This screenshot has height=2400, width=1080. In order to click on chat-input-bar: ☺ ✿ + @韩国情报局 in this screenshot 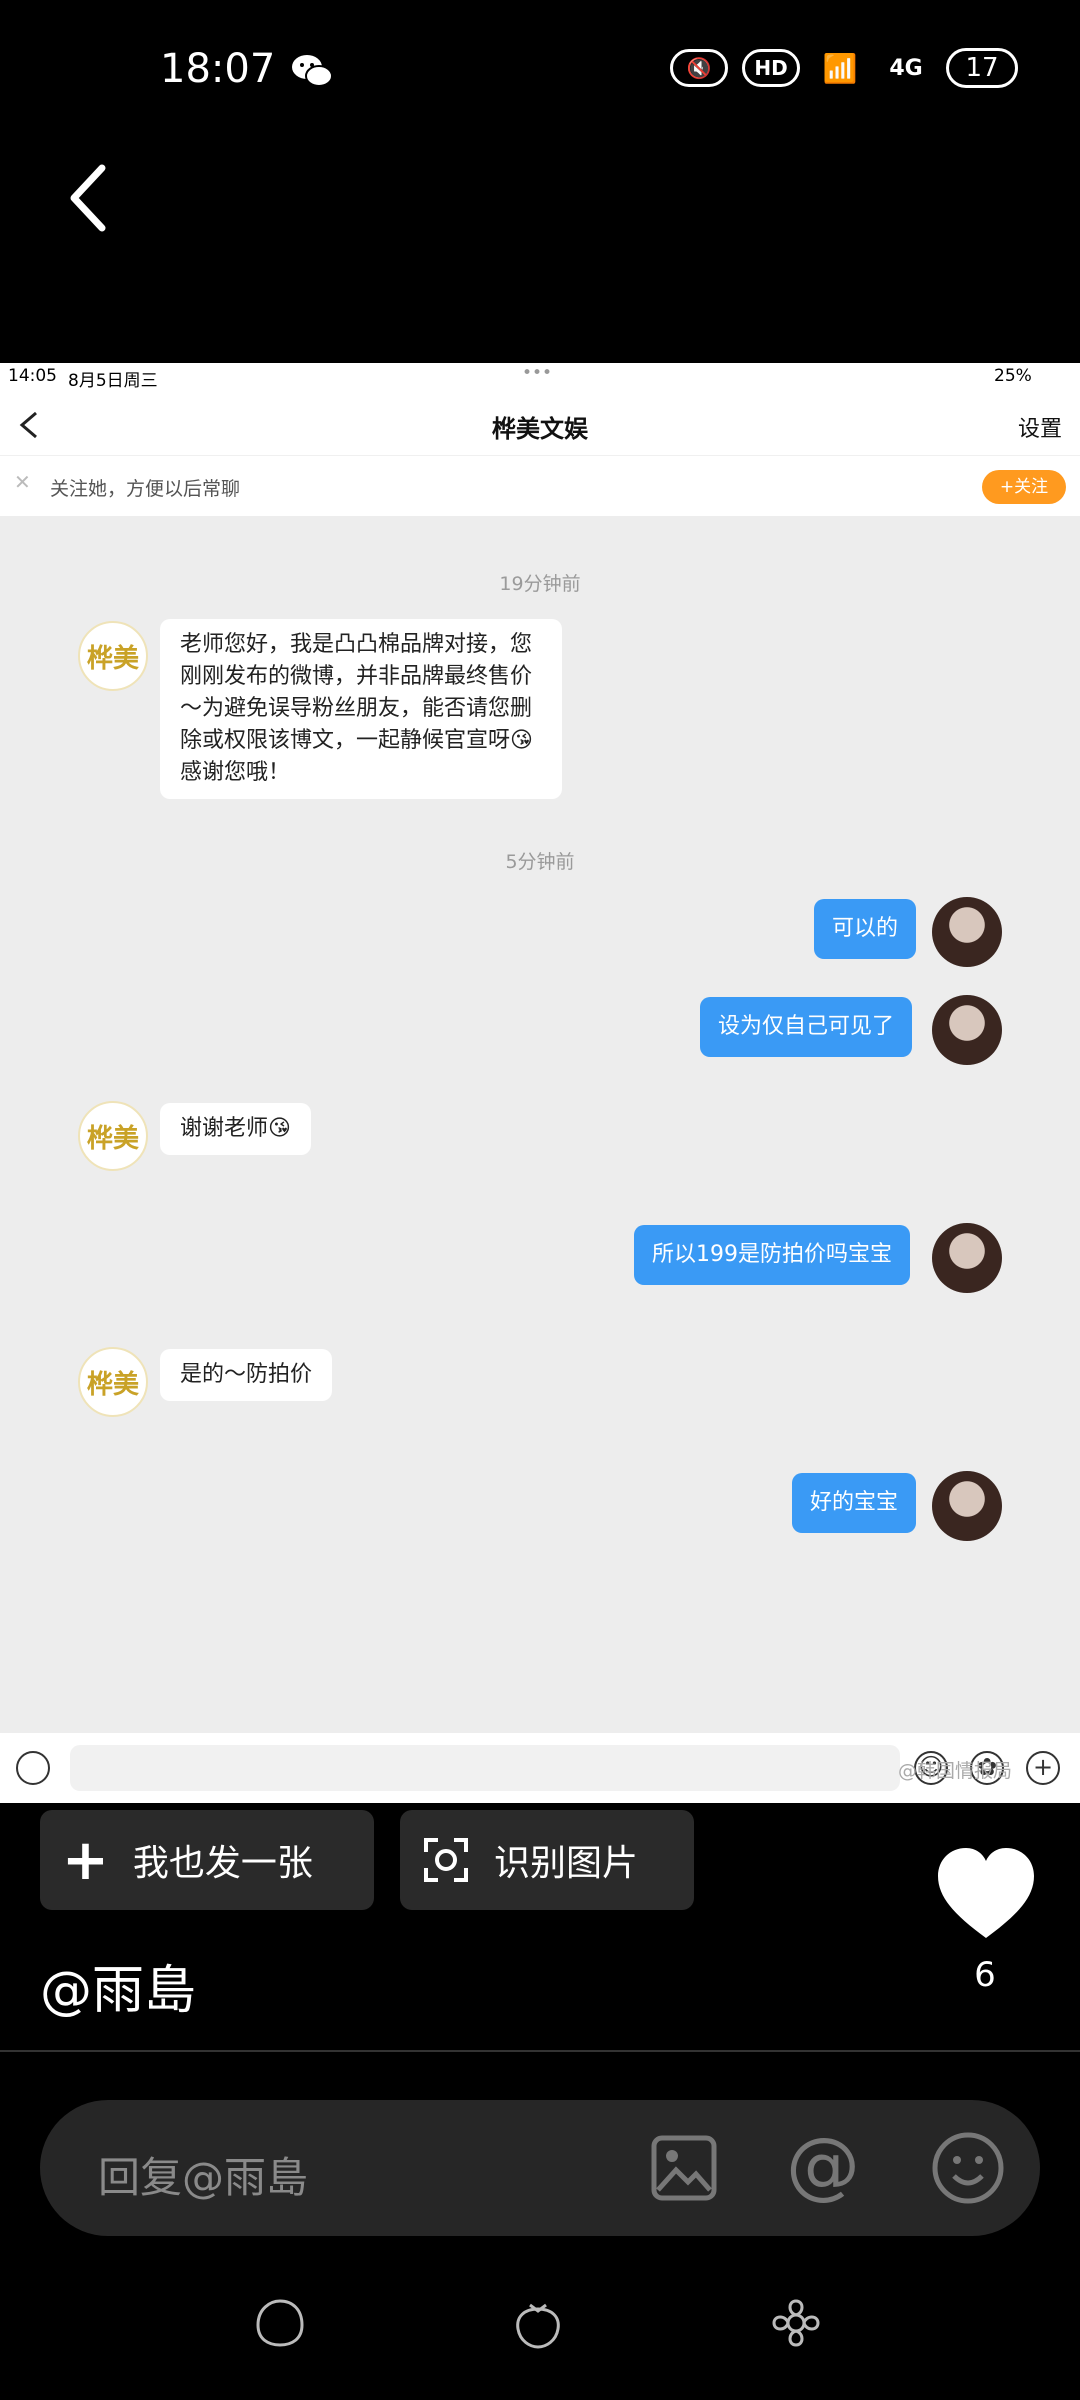, I will do `click(540, 1768)`.